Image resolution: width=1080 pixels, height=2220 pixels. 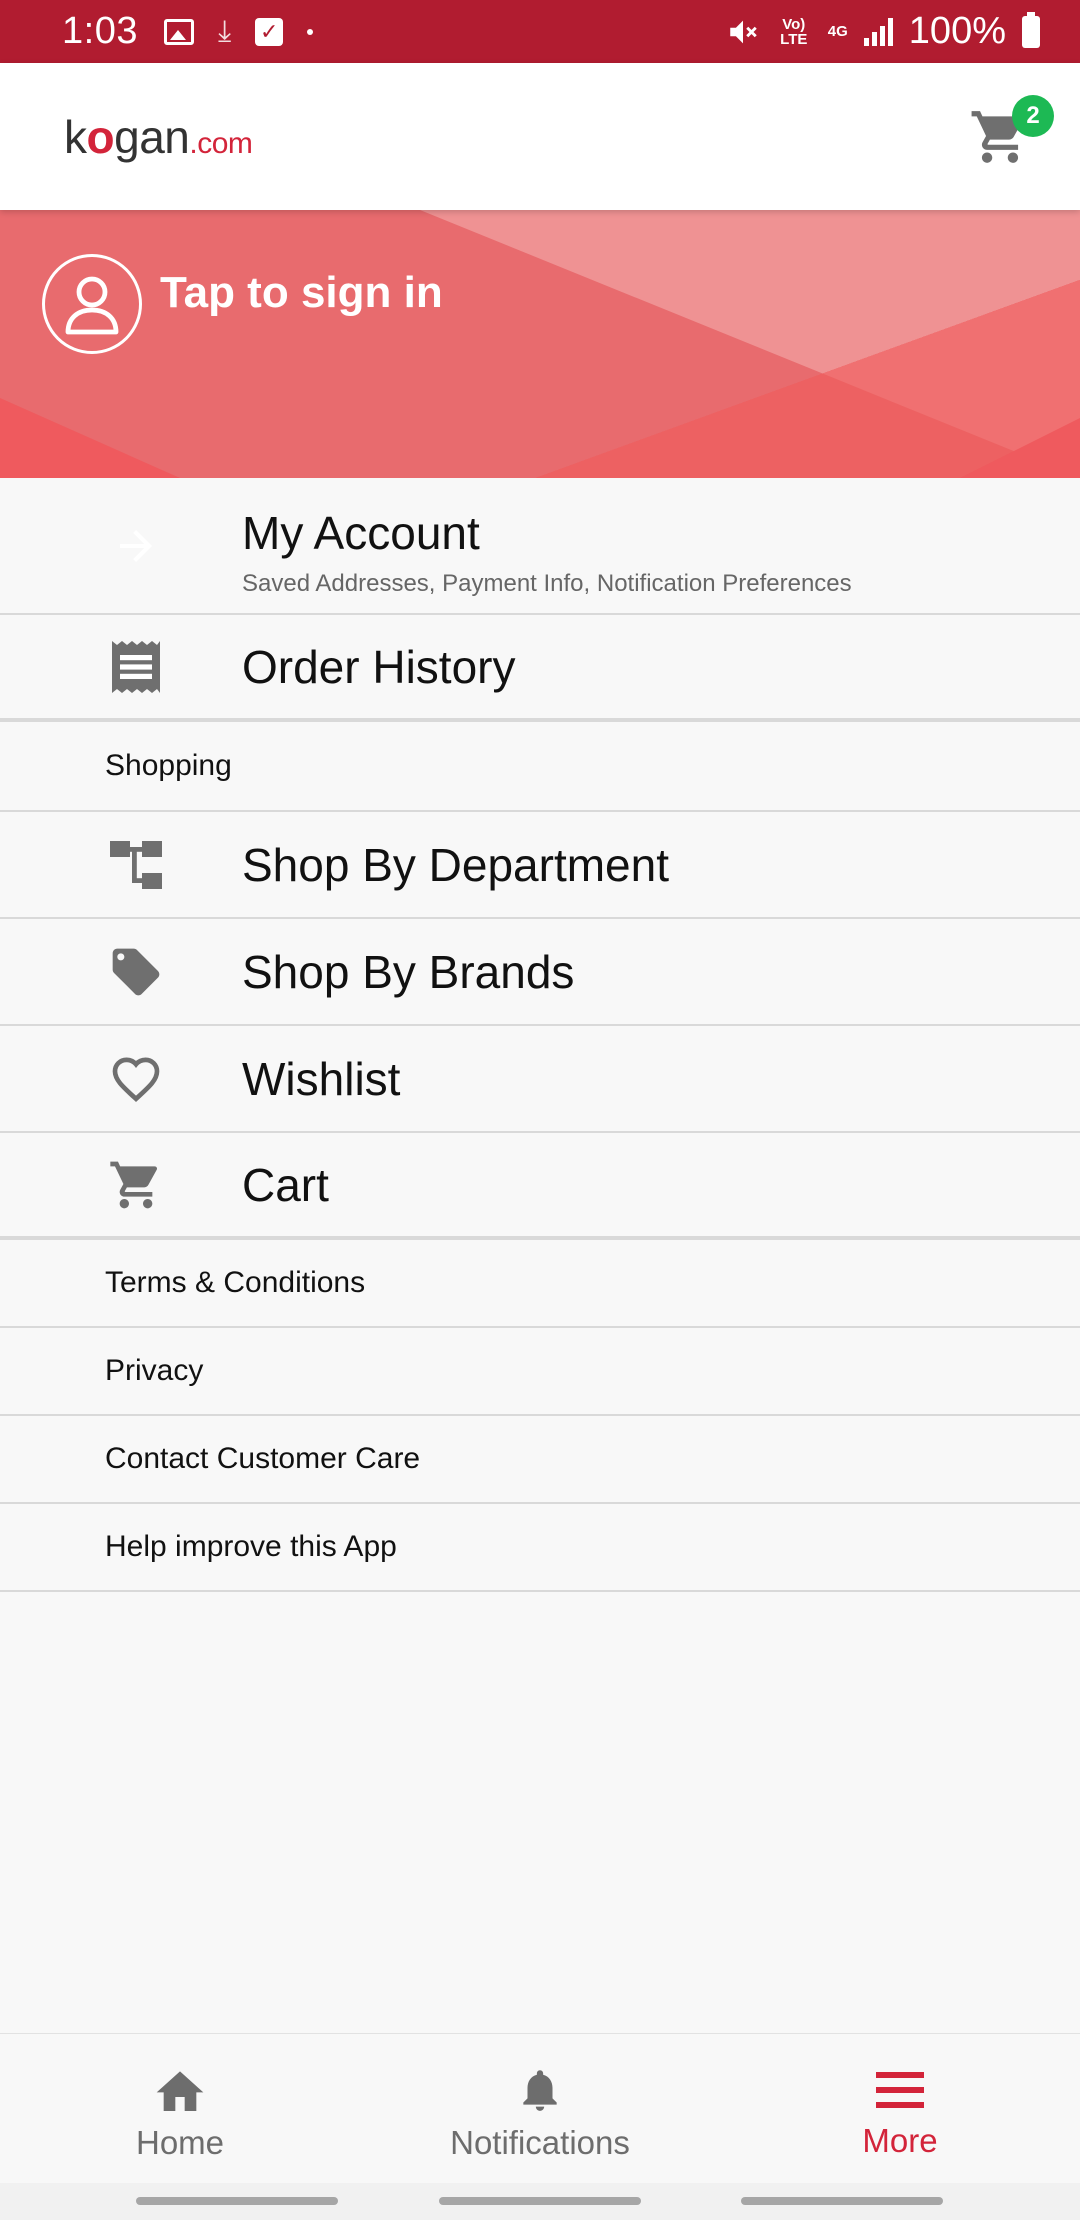 What do you see at coordinates (540, 1372) in the screenshot?
I see `menu-item-privacy: Privacy` at bounding box center [540, 1372].